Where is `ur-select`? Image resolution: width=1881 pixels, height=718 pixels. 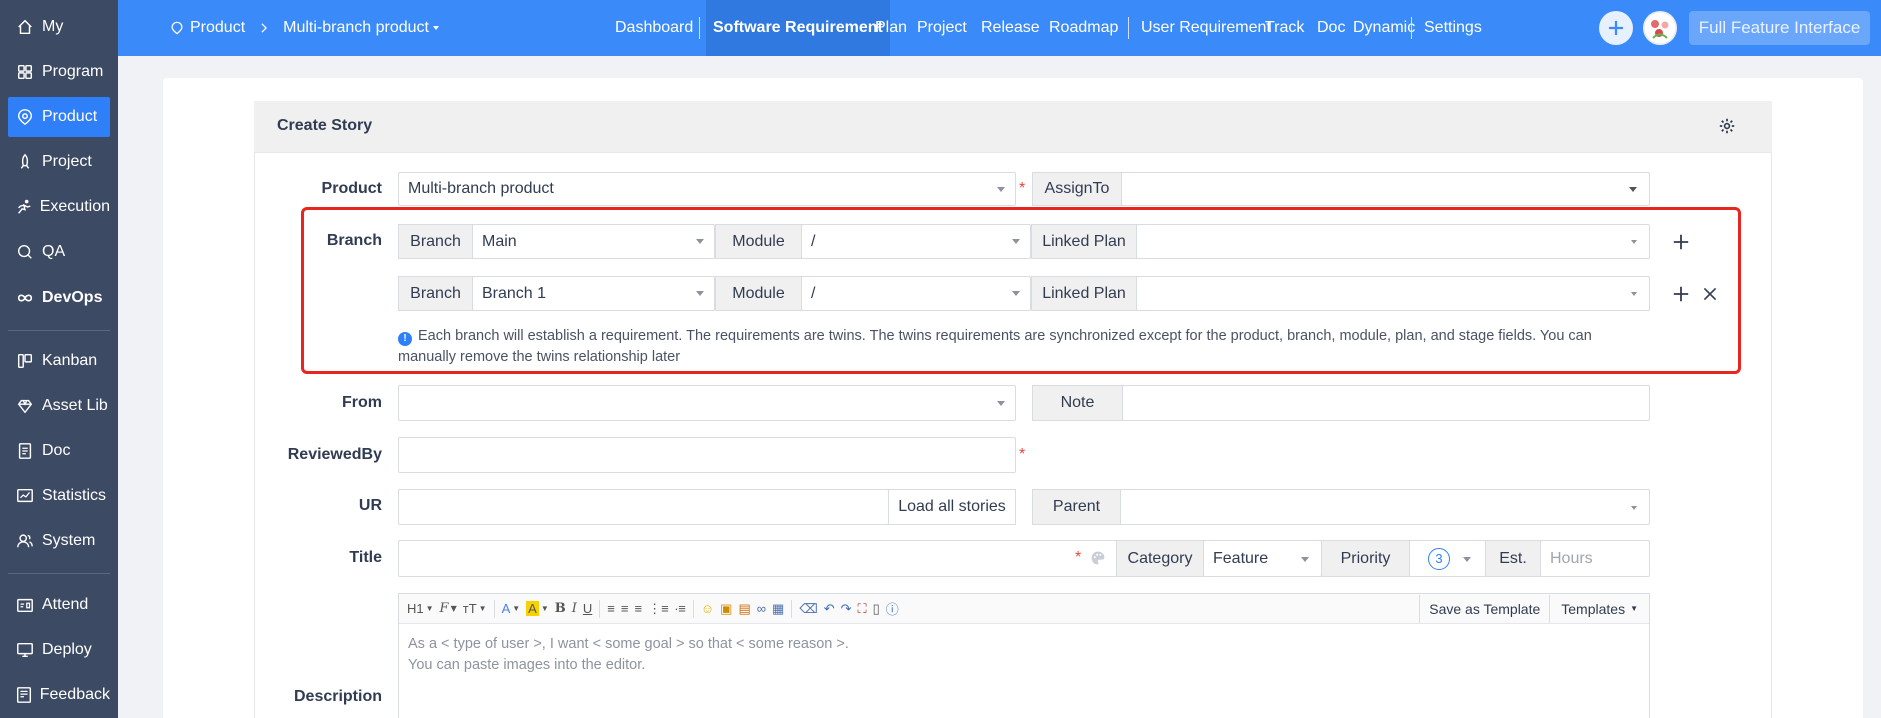 ur-select is located at coordinates (643, 507).